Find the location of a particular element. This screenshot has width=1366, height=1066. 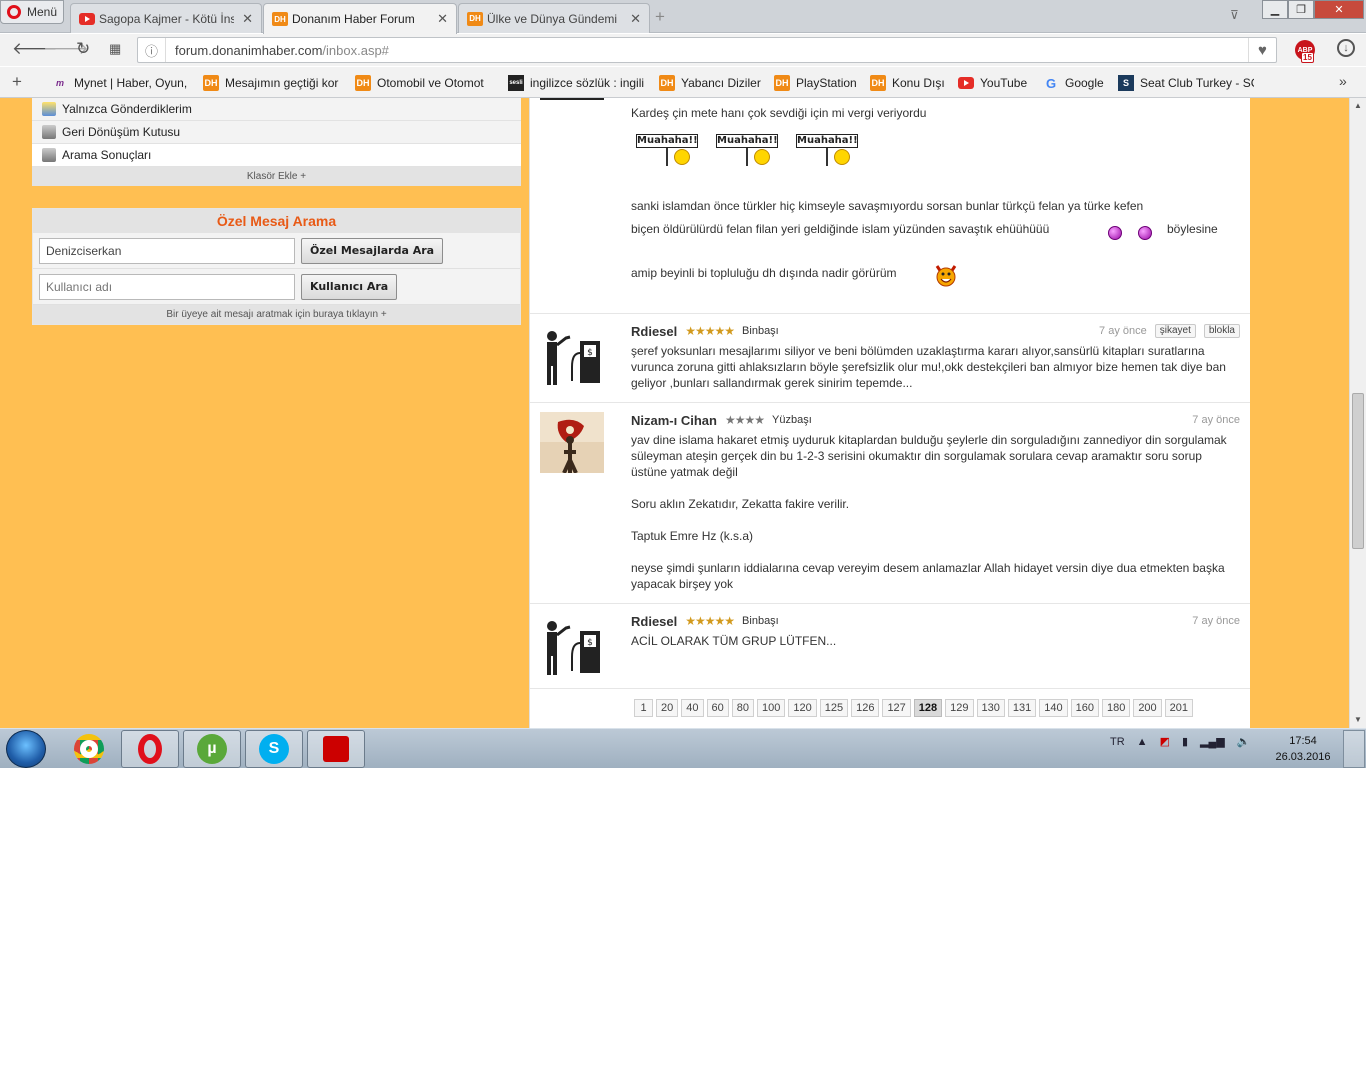

seat-icon: S is located at coordinates (1126, 83).